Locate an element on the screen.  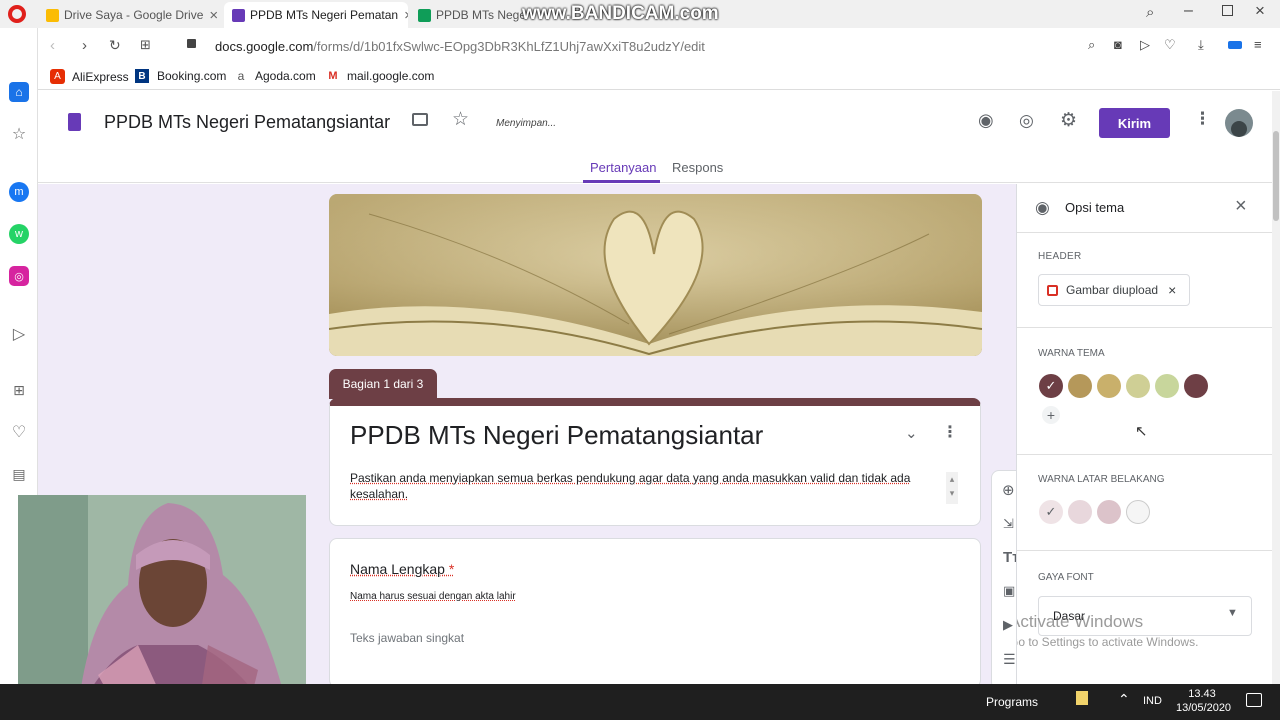
zoom-icon: ⌕ is located at coordinates (1091, 45).